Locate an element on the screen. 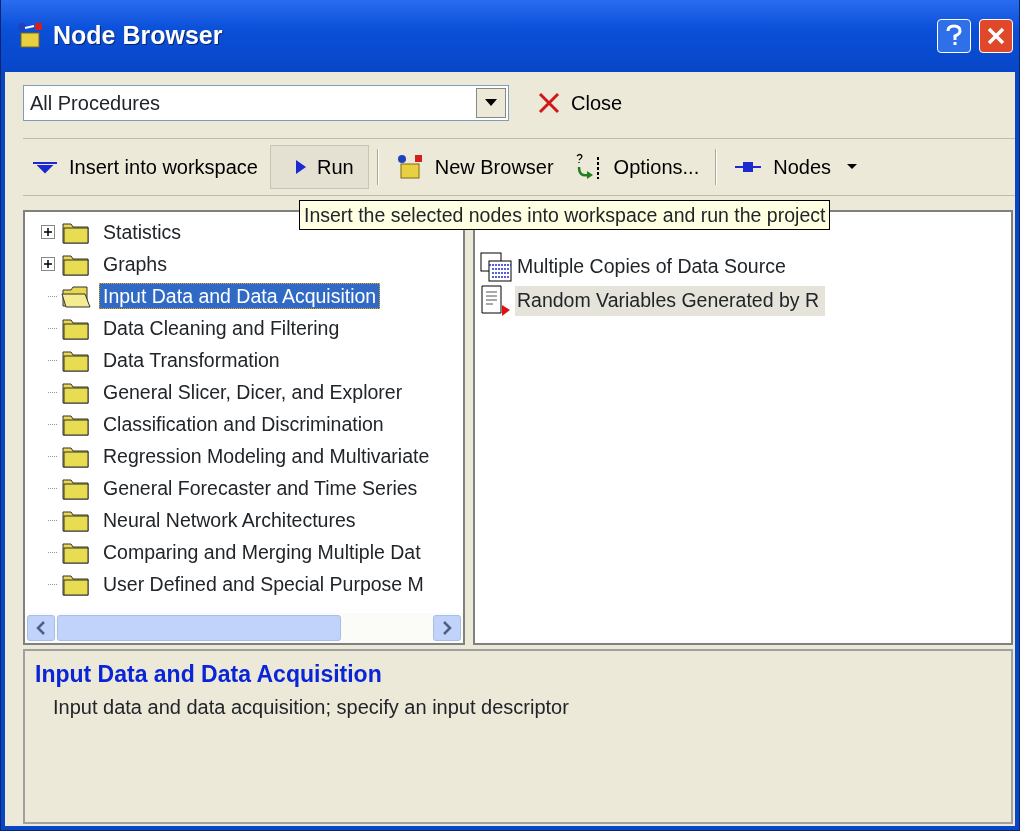  tree-item: Classification and Discrimination is located at coordinates (243, 424).